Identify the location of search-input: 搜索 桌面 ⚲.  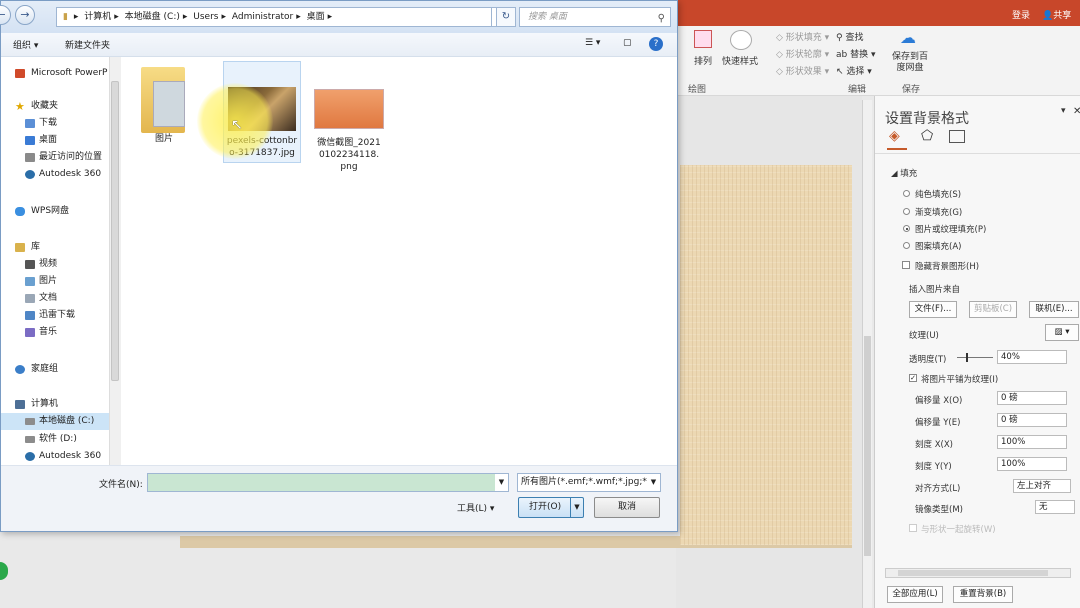
(595, 17).